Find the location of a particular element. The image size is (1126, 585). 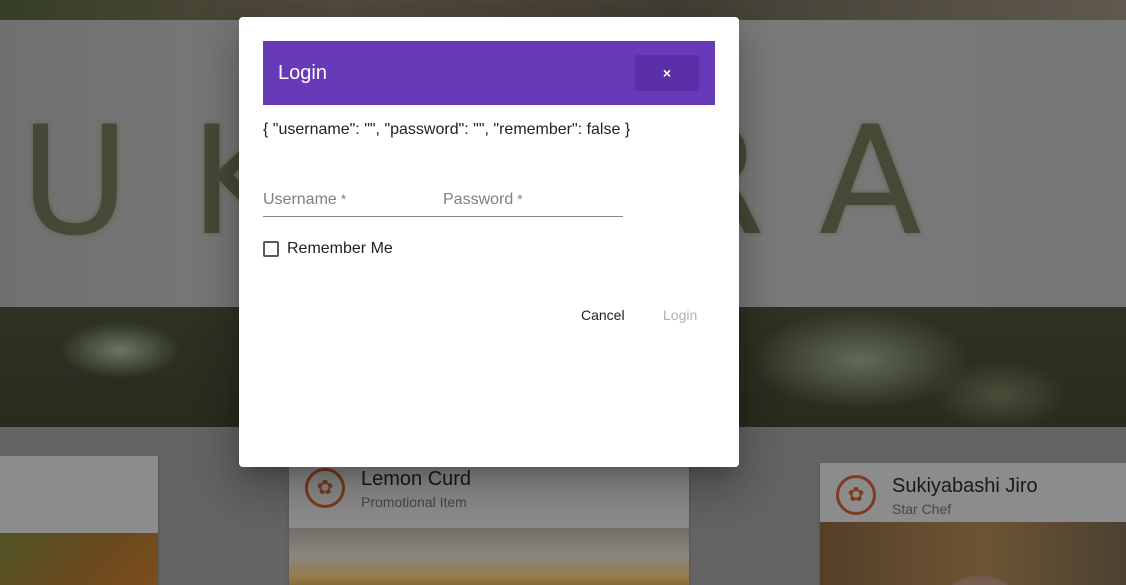

remember-me: Remember Me is located at coordinates (328, 249).